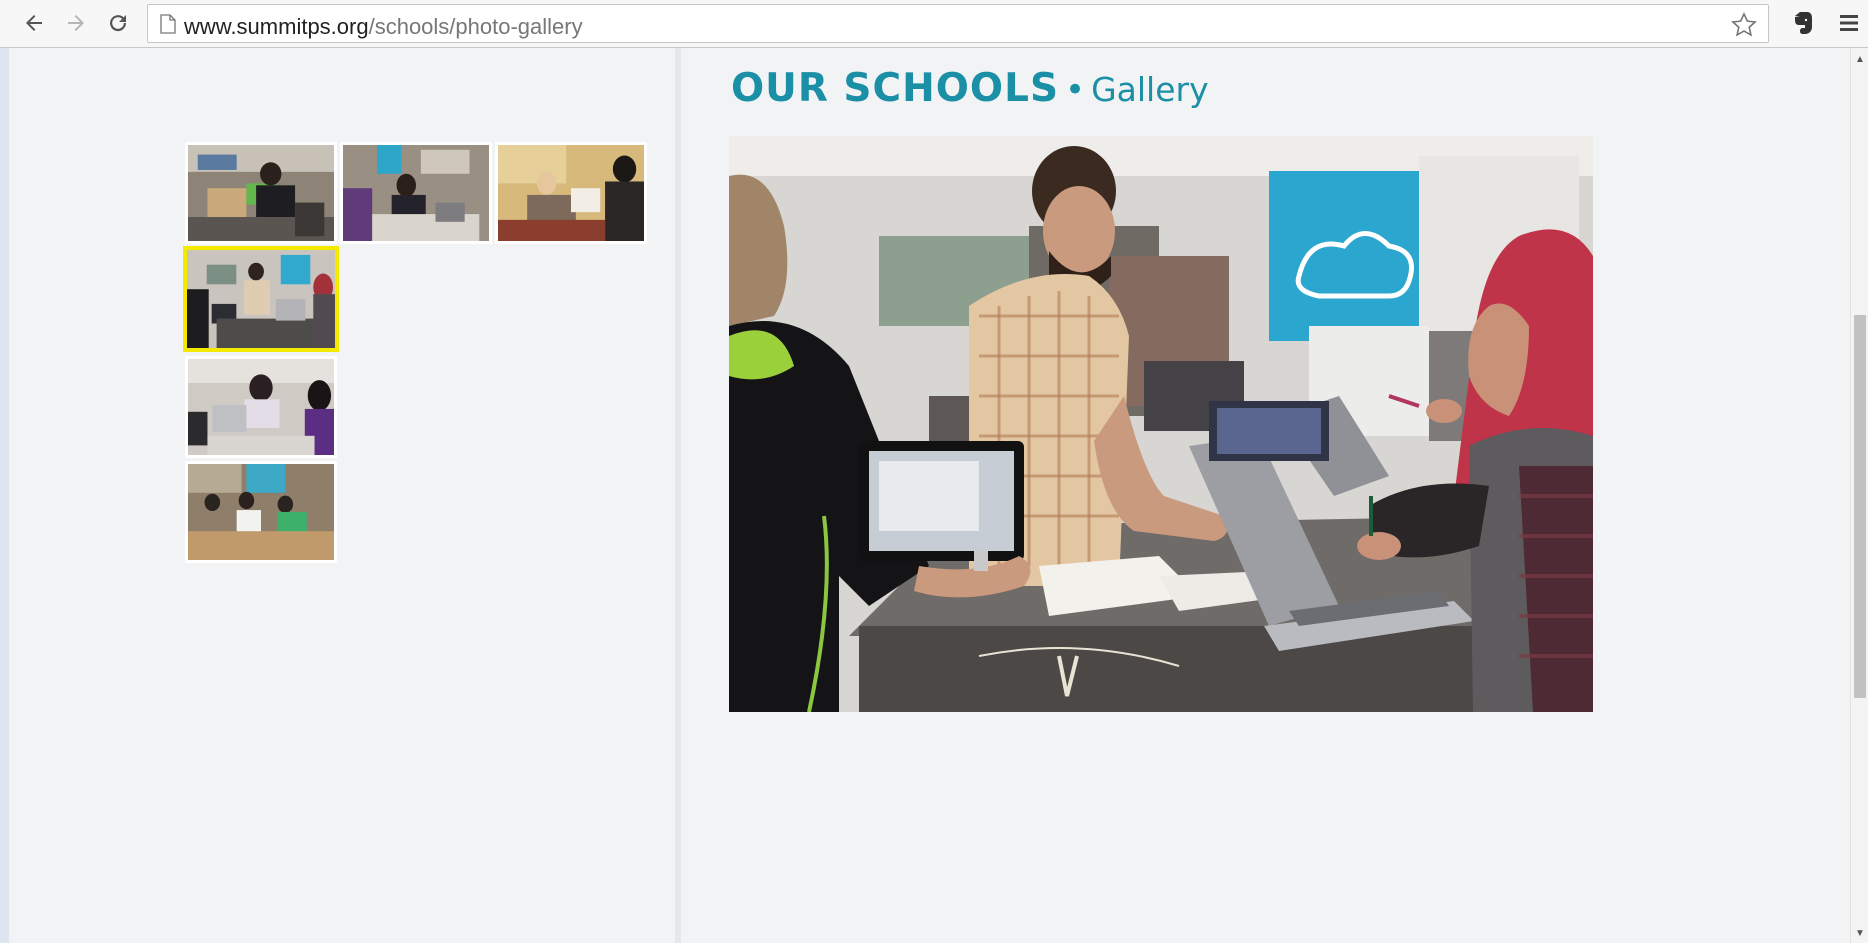 The image size is (1868, 943). I want to click on page-heading: OUR SCHOOLS • Gallery, so click(970, 88).